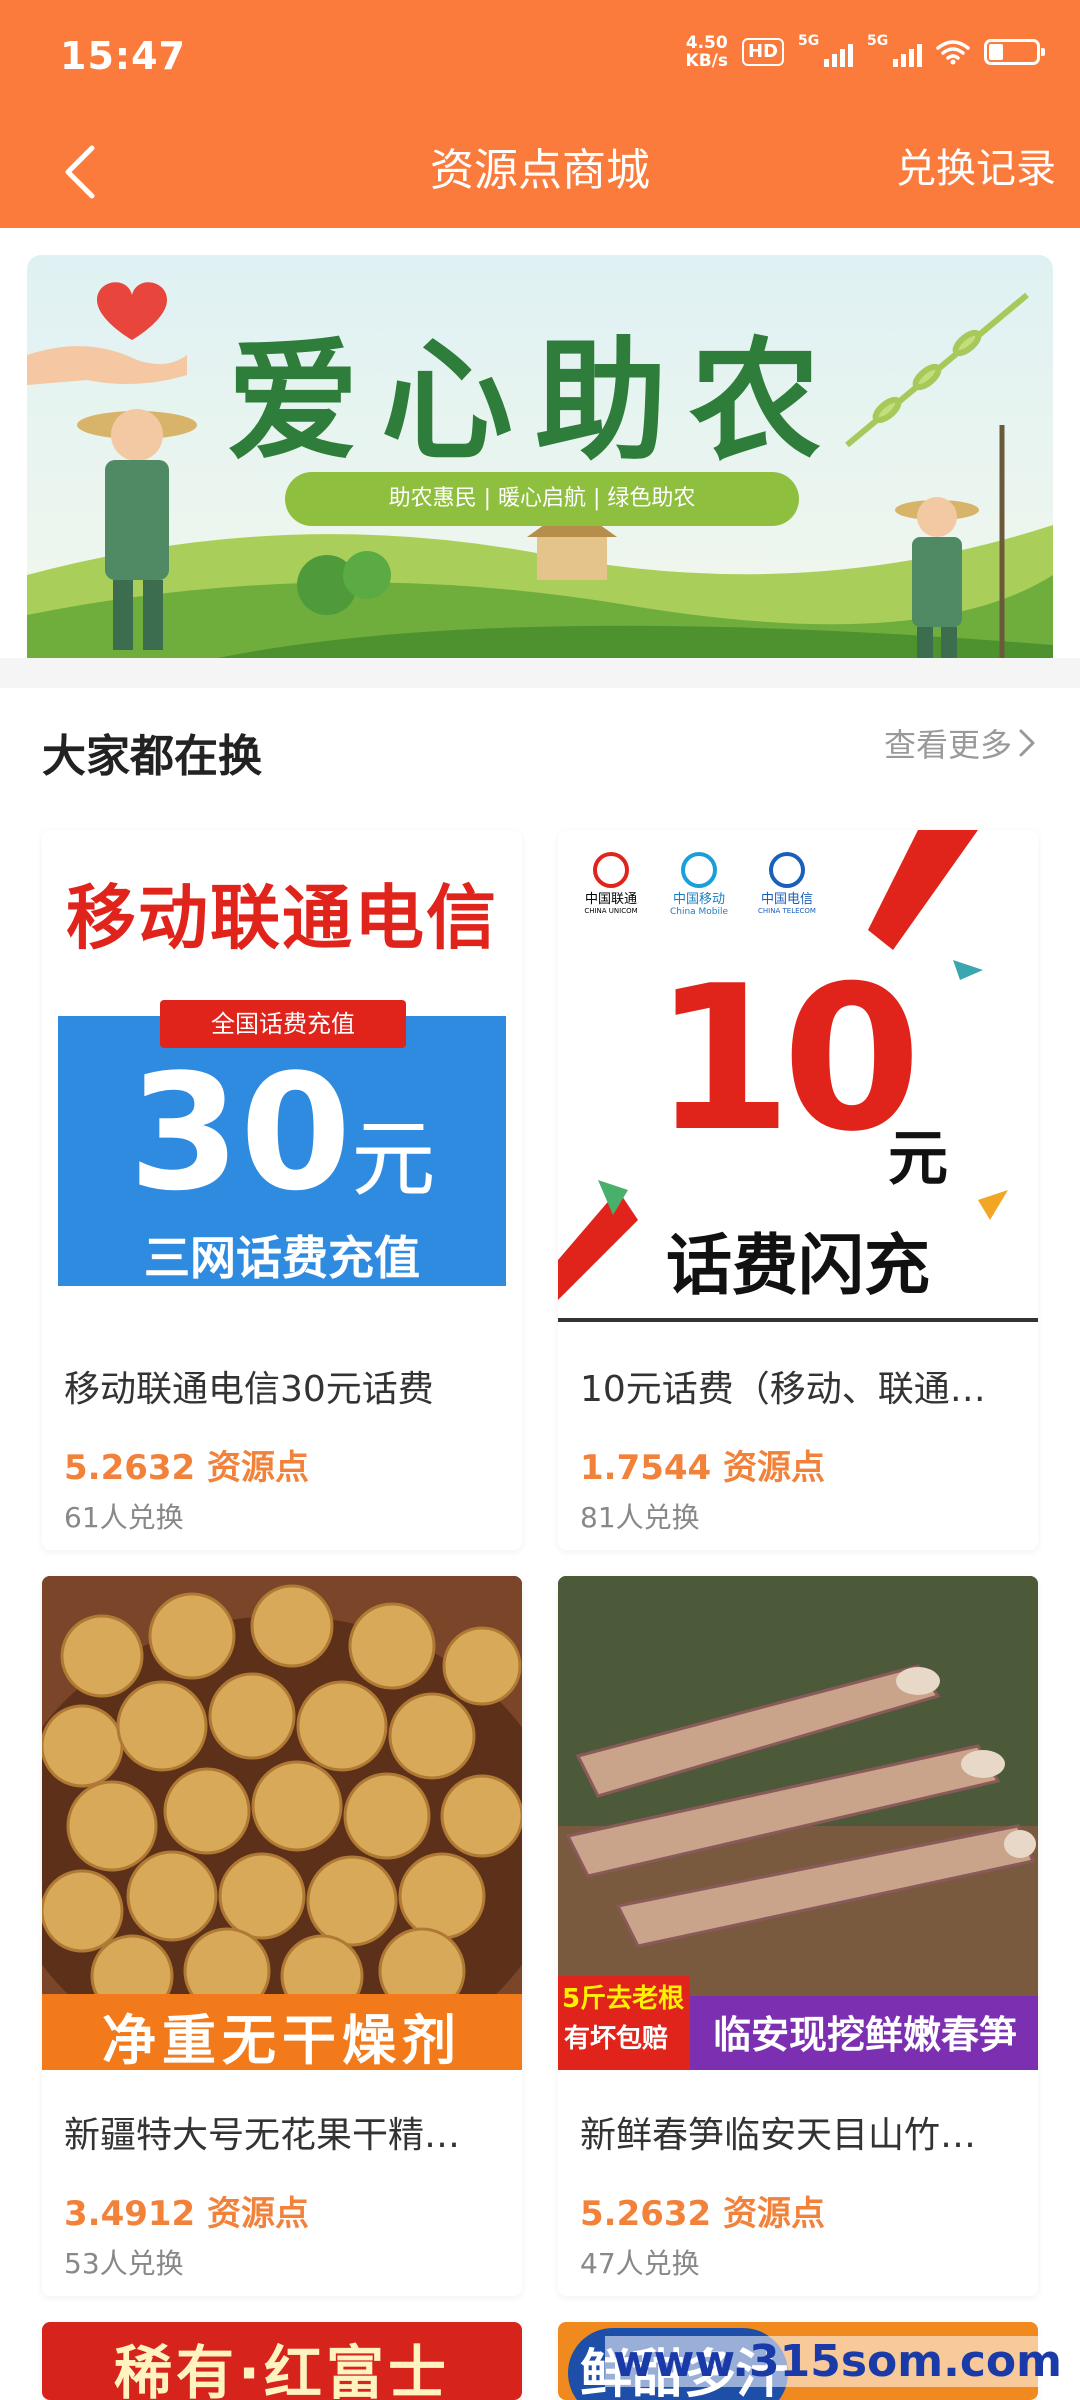  I want to click on banner-slogan: 助农惠民 | 暖心启航 | 绿色助农, so click(542, 499).